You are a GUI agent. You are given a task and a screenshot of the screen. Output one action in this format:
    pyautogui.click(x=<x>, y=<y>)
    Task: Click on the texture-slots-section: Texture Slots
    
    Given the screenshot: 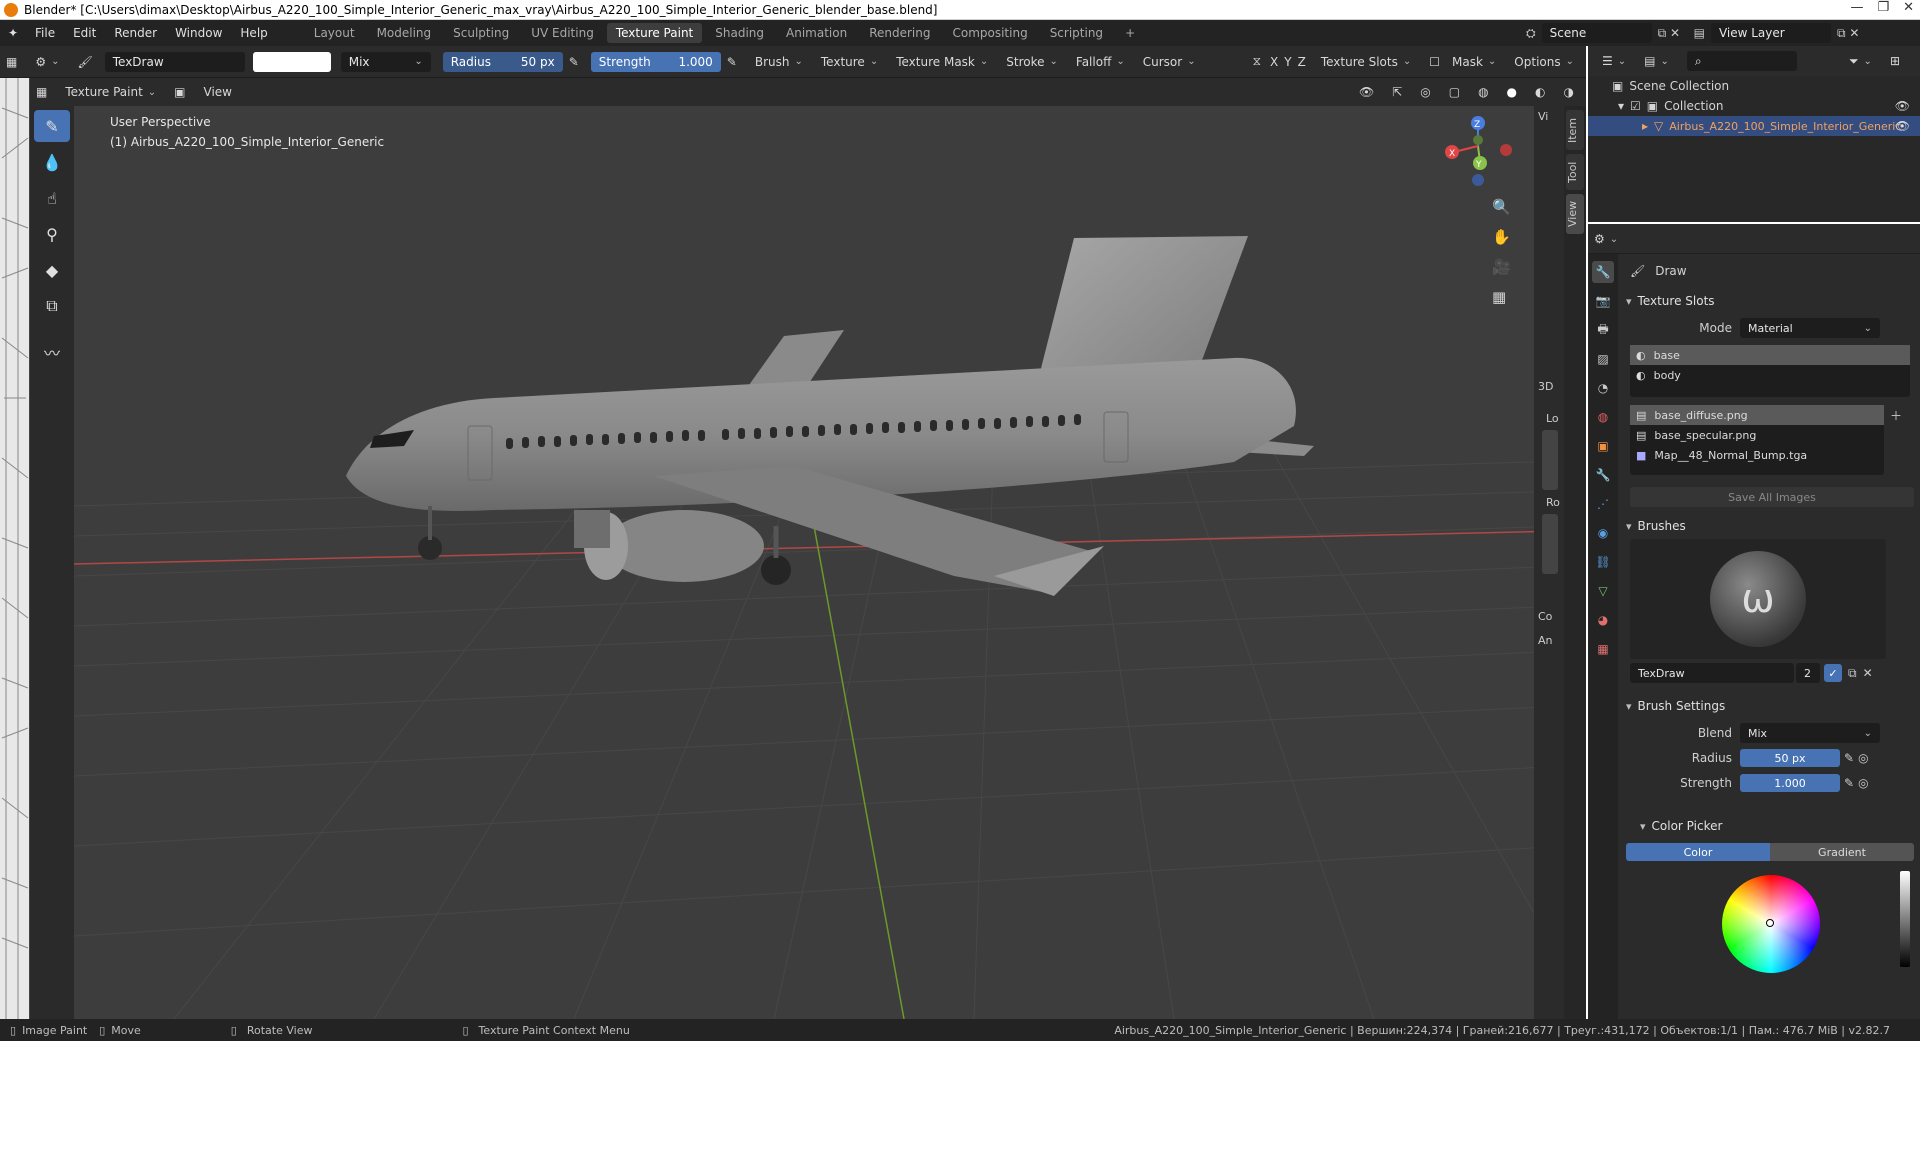 What is the action you would take?
    pyautogui.click(x=1770, y=301)
    